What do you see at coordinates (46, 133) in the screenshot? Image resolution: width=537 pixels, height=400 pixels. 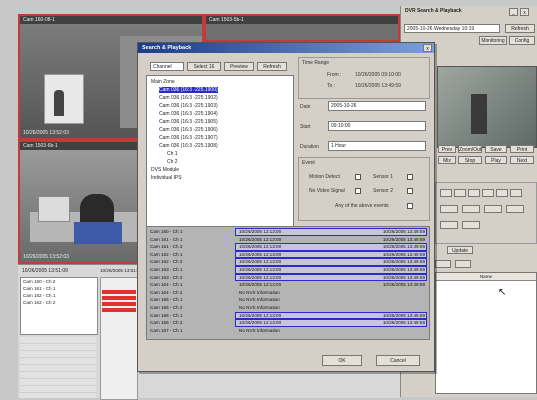 I see `camera-timestamp: 10/26/2005 13:52:03` at bounding box center [46, 133].